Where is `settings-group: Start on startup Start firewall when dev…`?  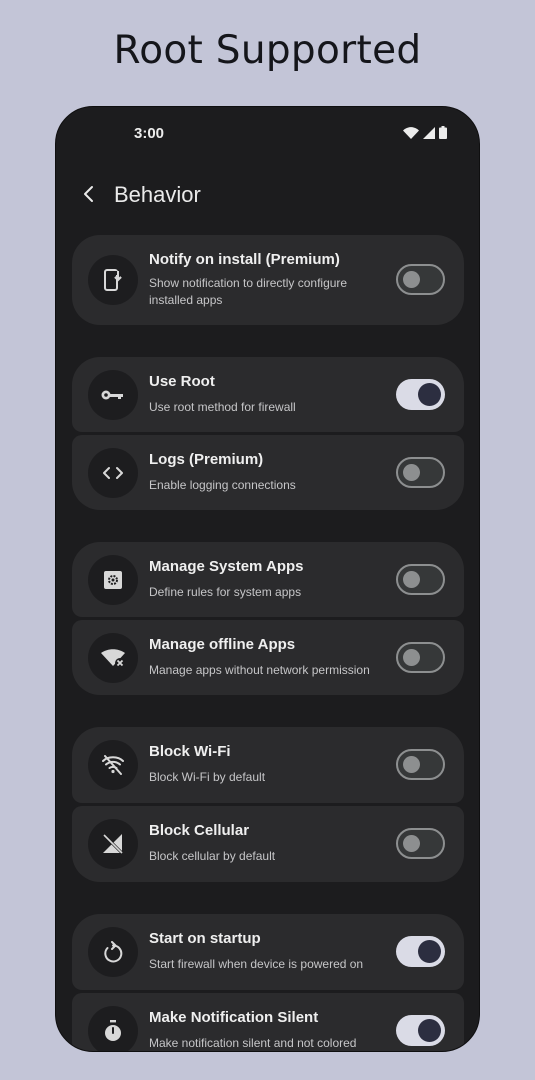 settings-group: Start on startup Start firewall when dev… is located at coordinates (268, 982).